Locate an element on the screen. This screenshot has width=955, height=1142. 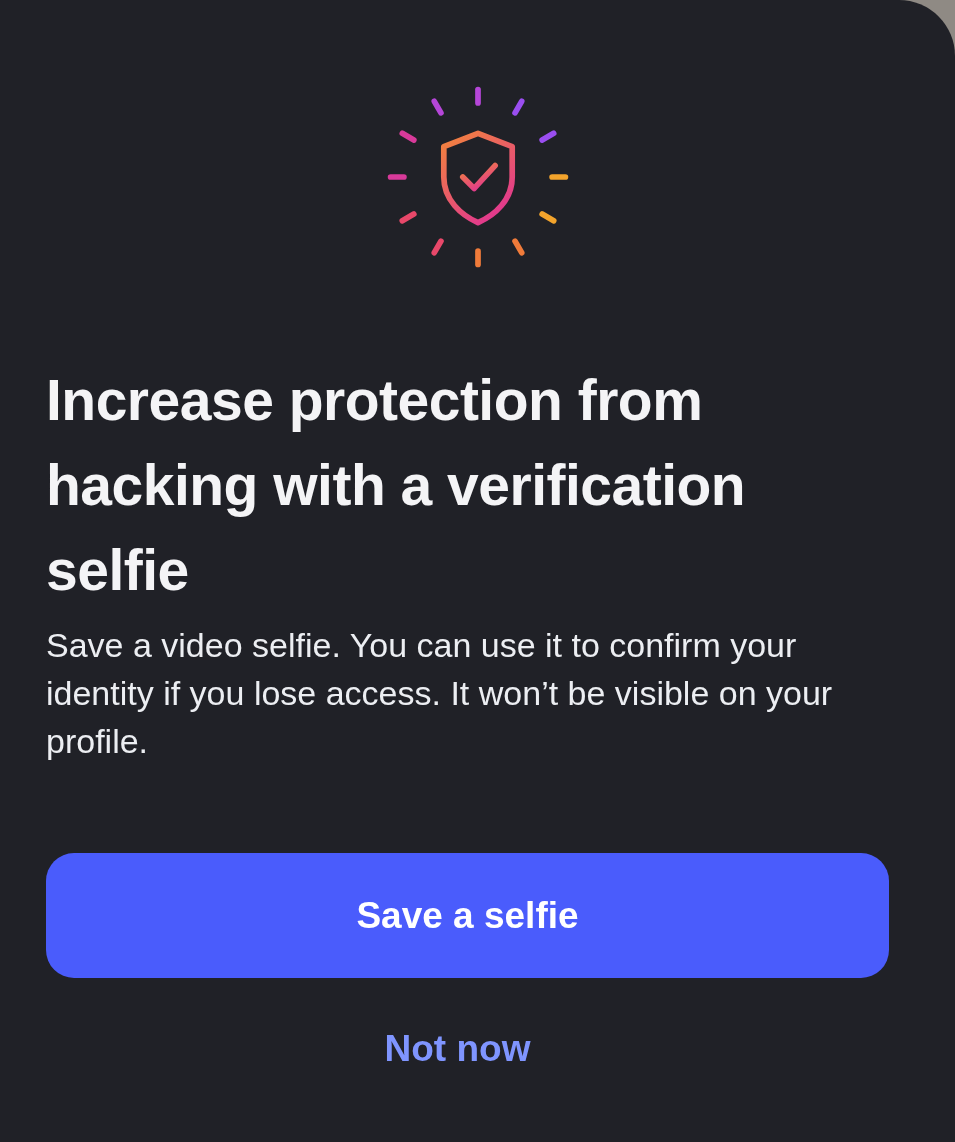
save-selfie-button: Save a selfie is located at coordinates (467, 915).